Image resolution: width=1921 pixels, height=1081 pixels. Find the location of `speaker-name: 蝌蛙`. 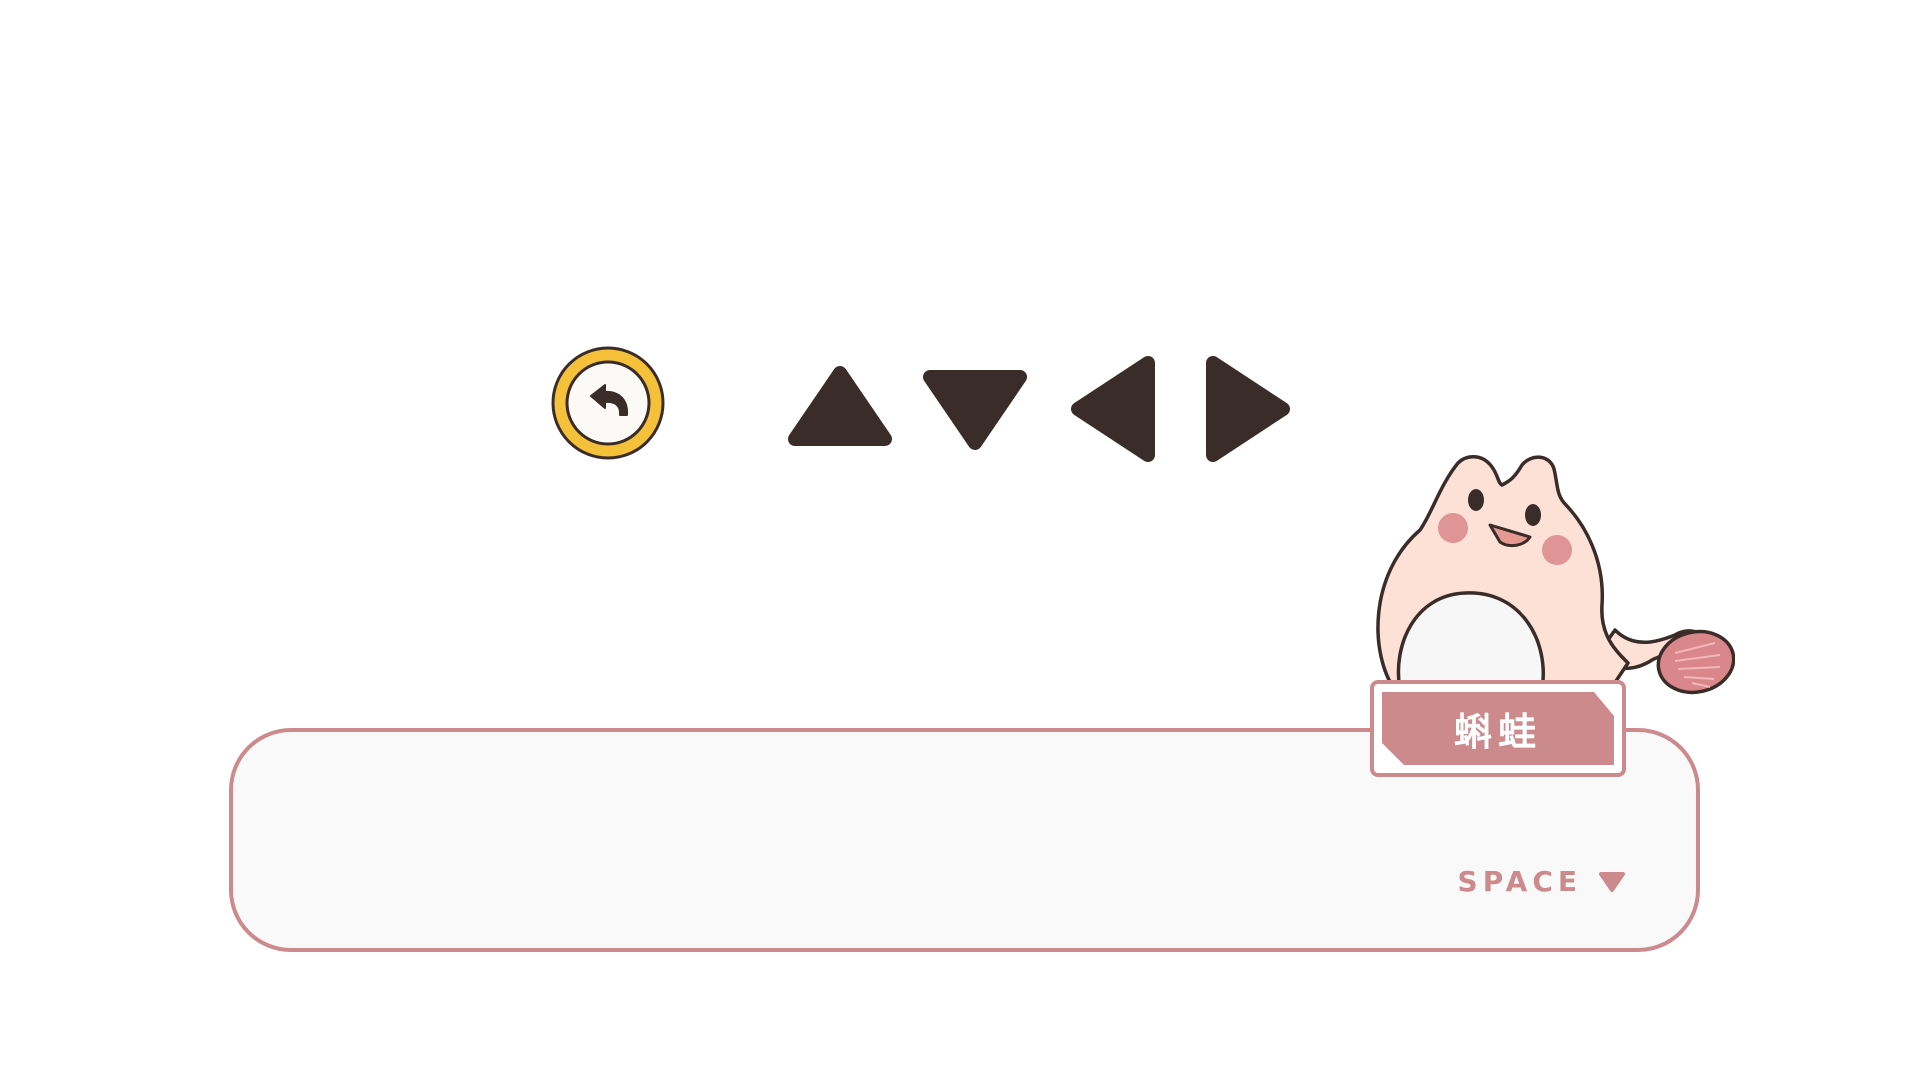

speaker-name: 蝌蛙 is located at coordinates (1497, 732).